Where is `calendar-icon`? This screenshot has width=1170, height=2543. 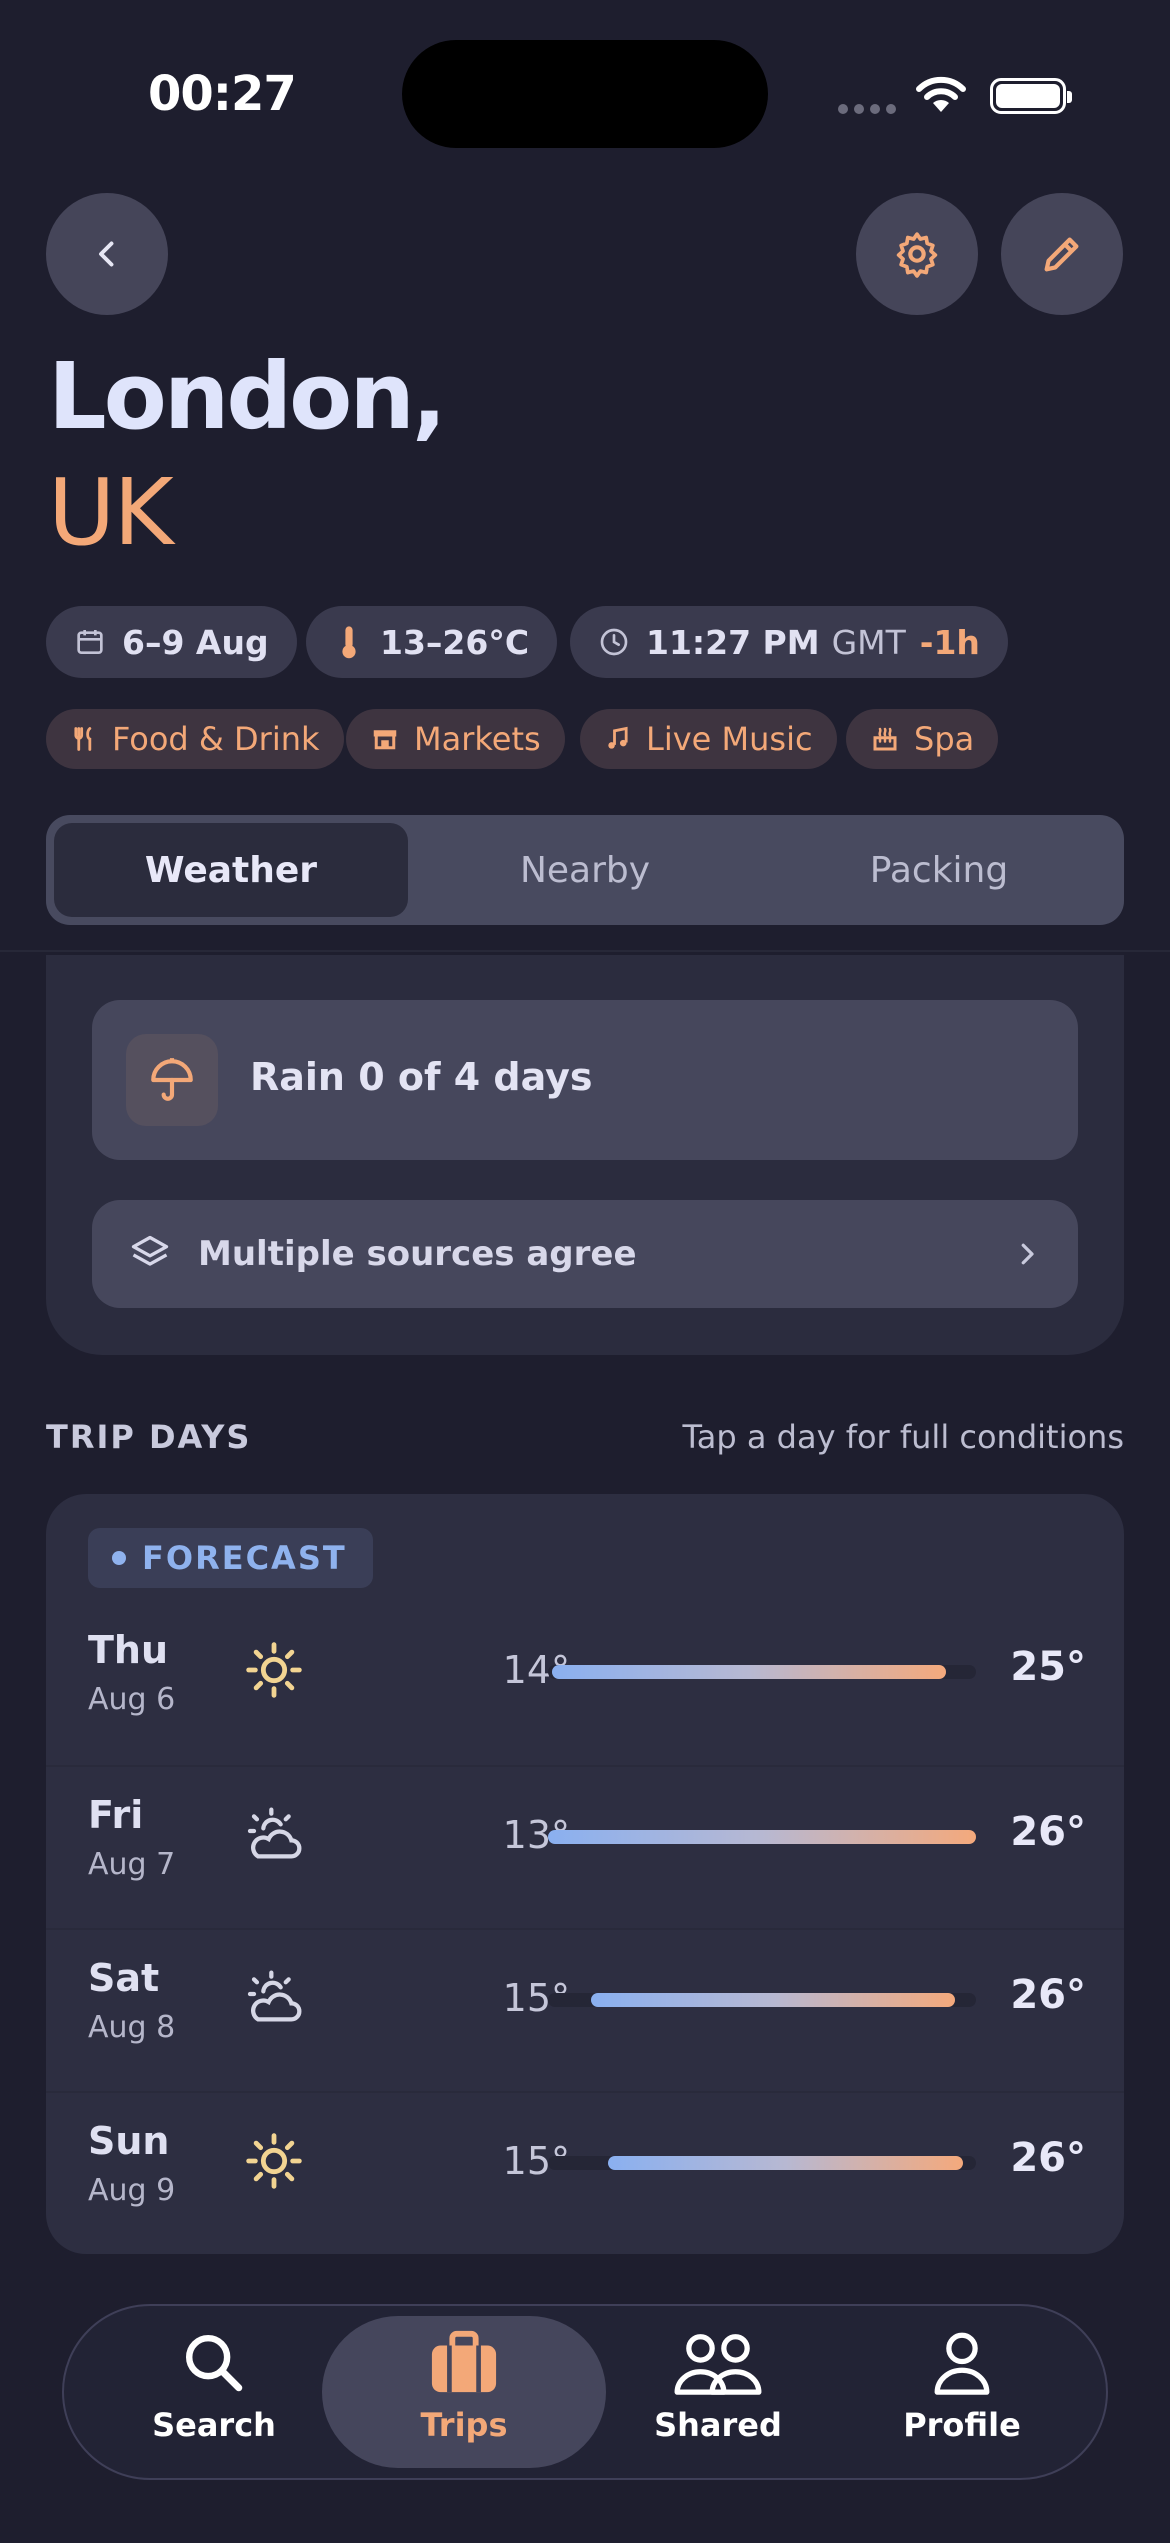 calendar-icon is located at coordinates (90, 642).